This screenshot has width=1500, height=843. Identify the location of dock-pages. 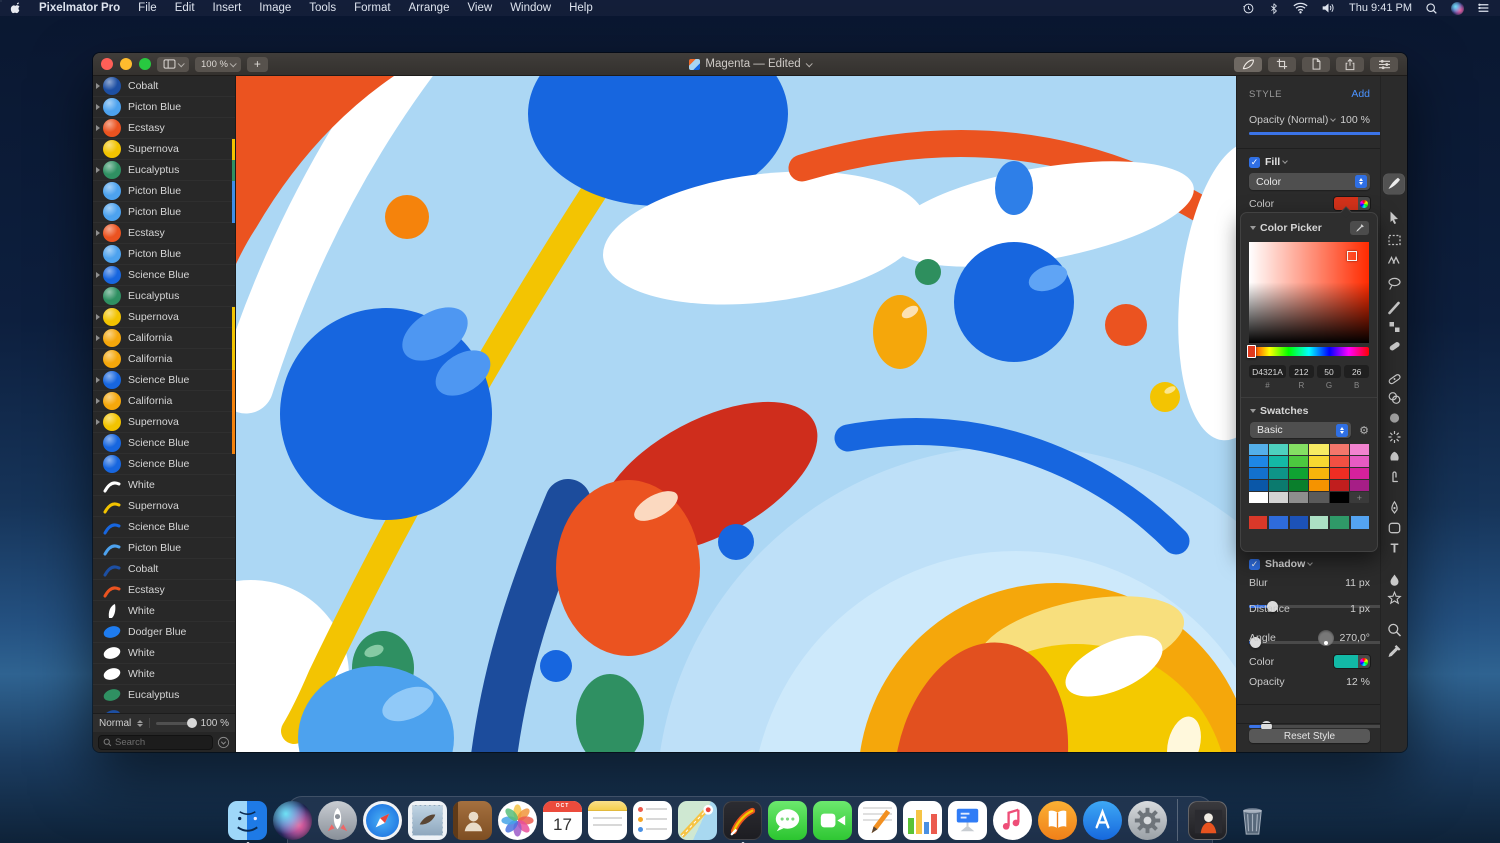
(877, 820).